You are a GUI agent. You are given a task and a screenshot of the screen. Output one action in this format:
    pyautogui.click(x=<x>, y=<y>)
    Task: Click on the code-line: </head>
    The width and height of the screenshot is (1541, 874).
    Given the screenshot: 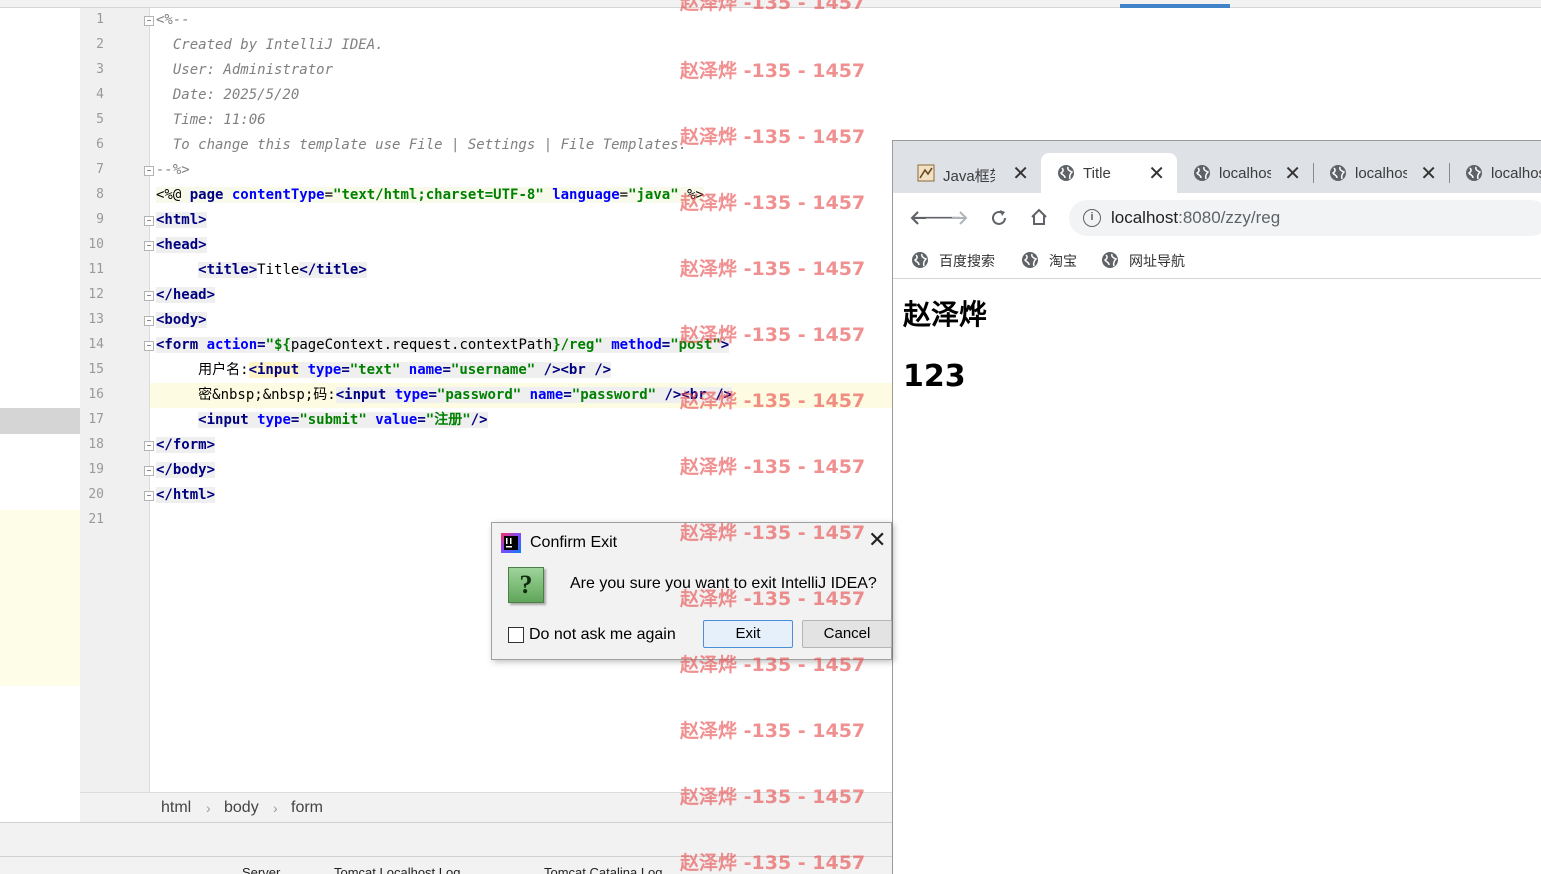 What is the action you would take?
    pyautogui.click(x=186, y=295)
    